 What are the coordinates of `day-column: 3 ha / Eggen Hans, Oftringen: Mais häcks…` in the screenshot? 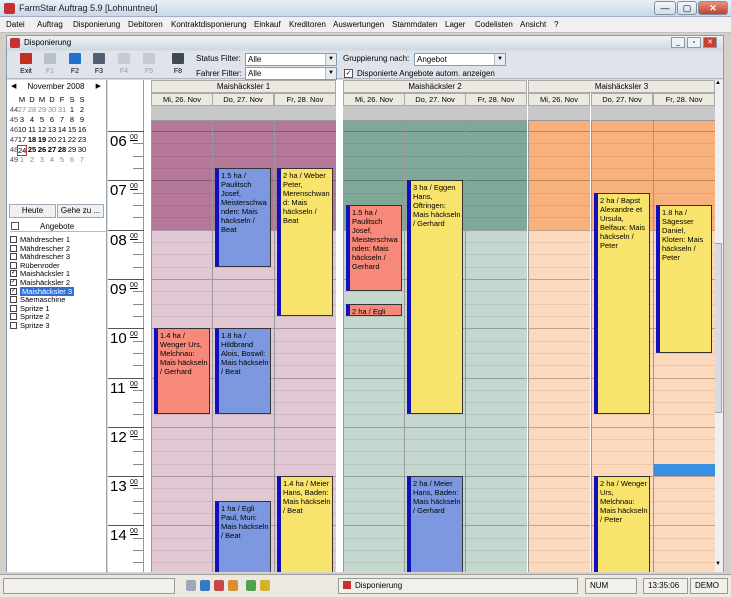 It's located at (435, 346).